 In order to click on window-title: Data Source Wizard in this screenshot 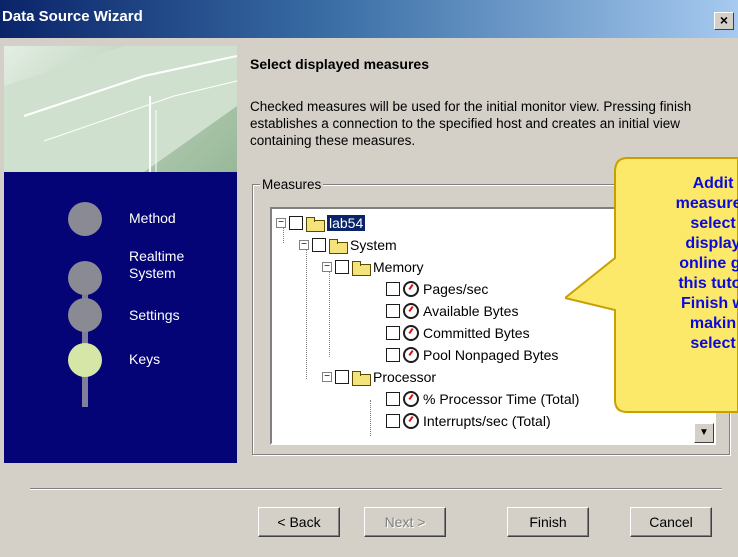, I will do `click(72, 16)`.